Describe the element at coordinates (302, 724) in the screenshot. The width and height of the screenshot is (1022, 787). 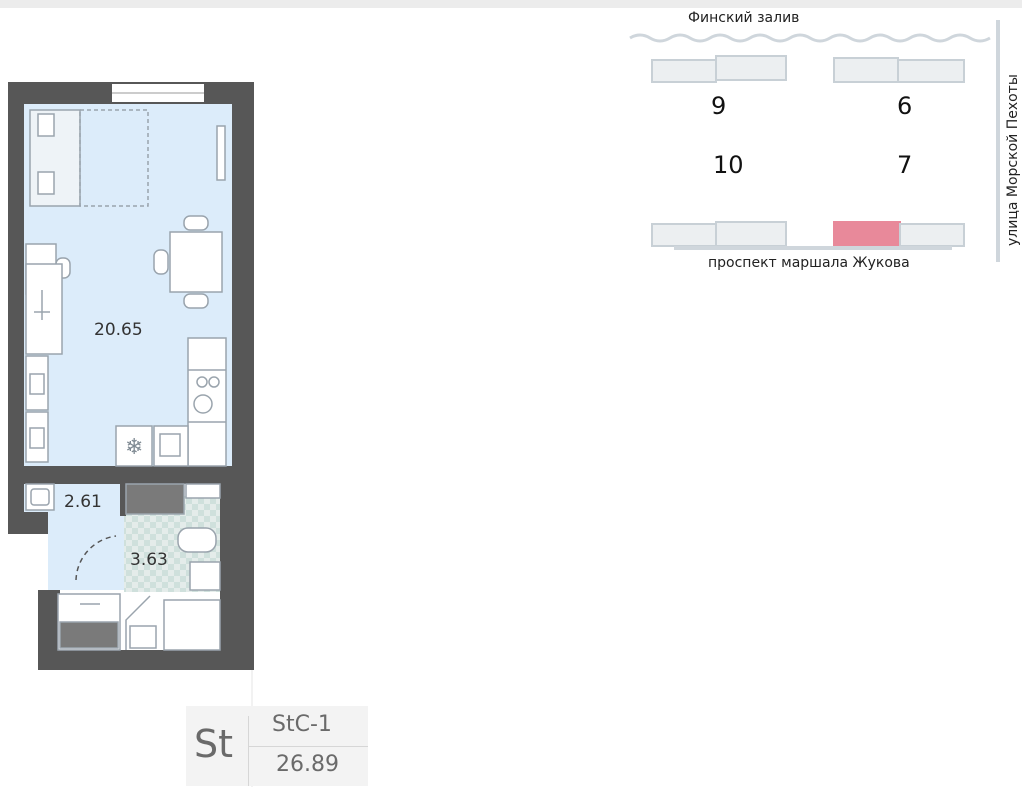
I see `unit-code: StC-1` at that location.